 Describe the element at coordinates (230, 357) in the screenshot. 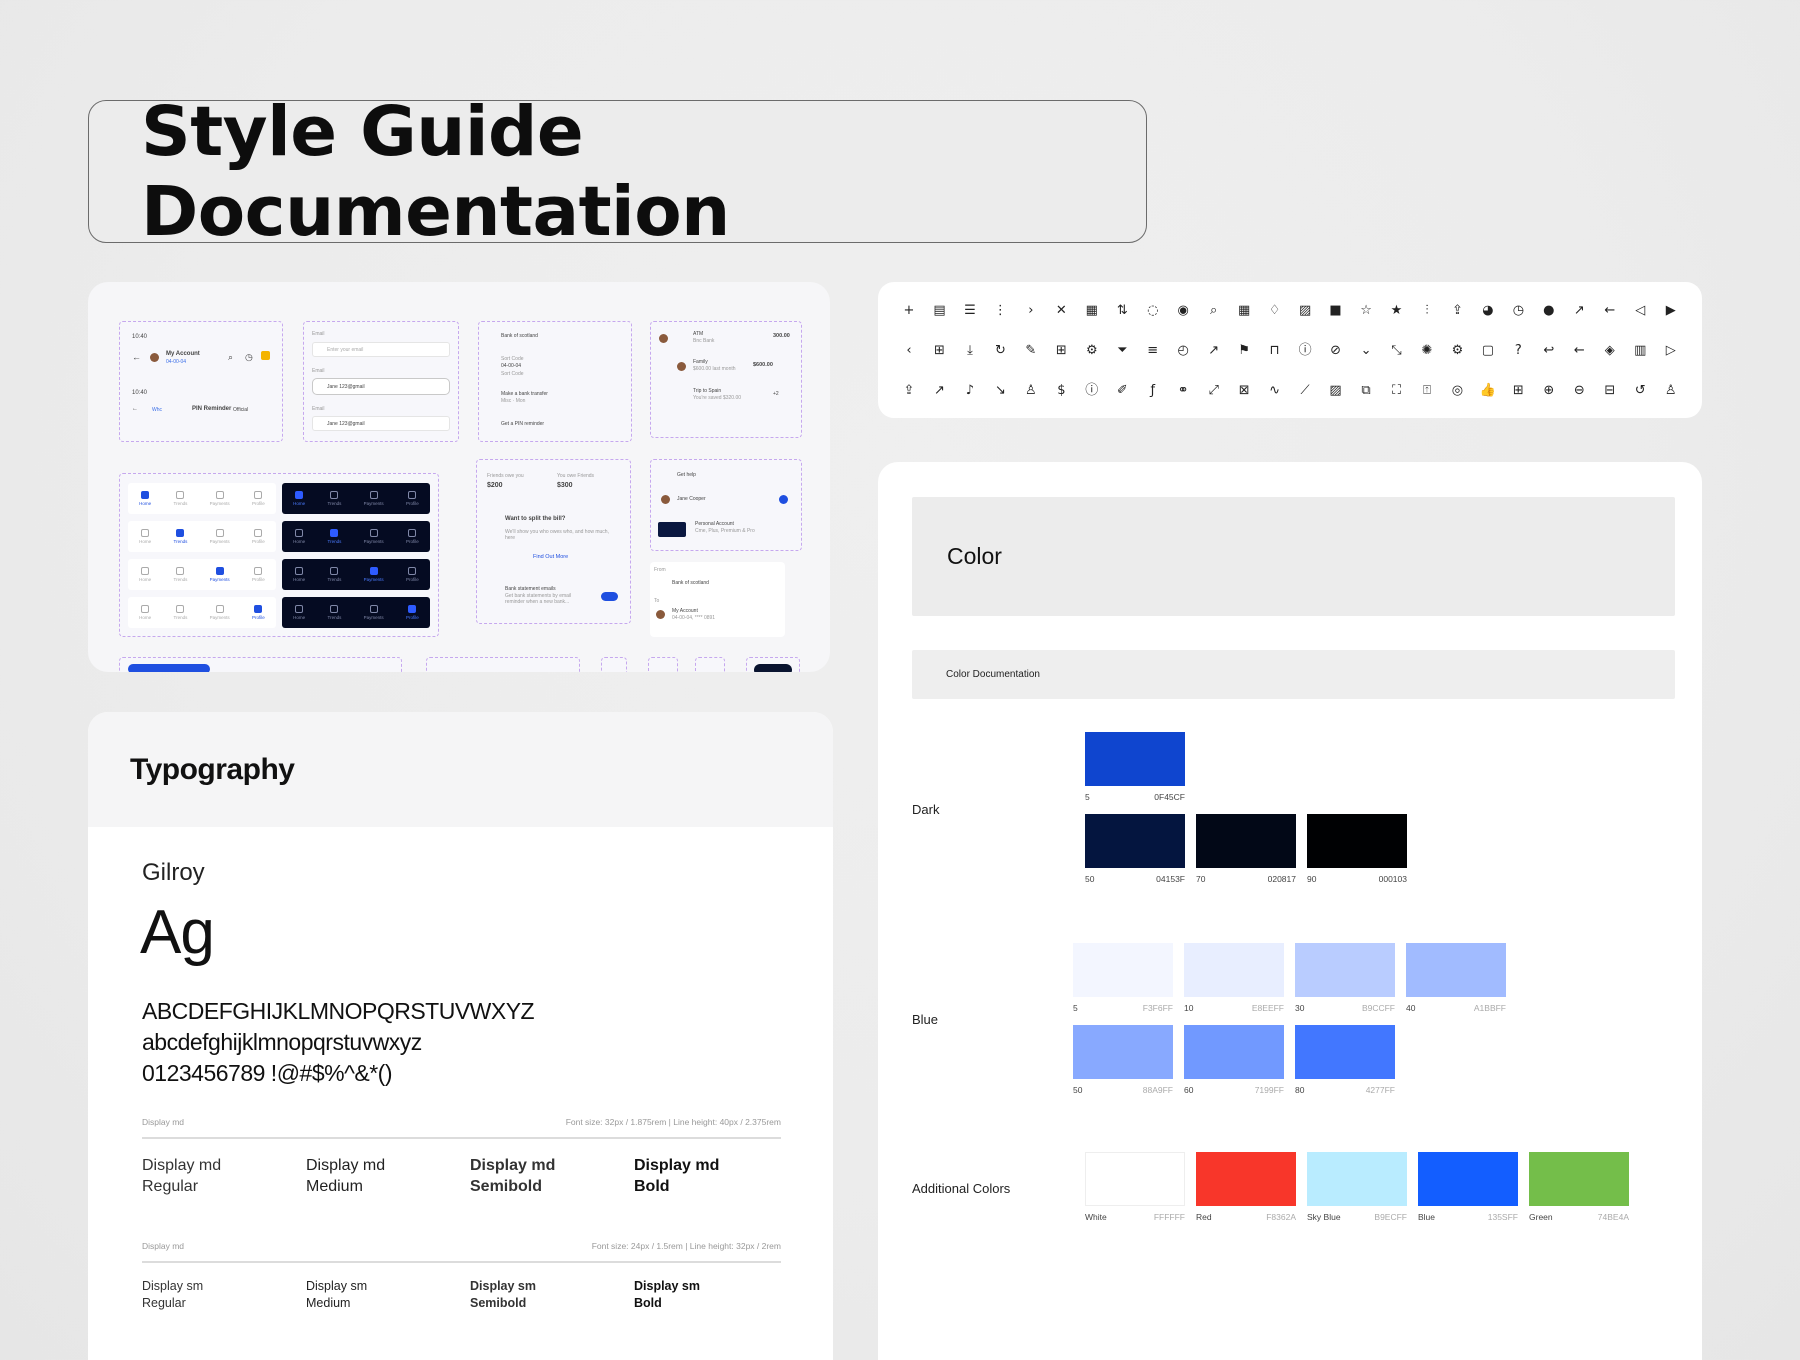

I see `search-icon: ⌕` at that location.